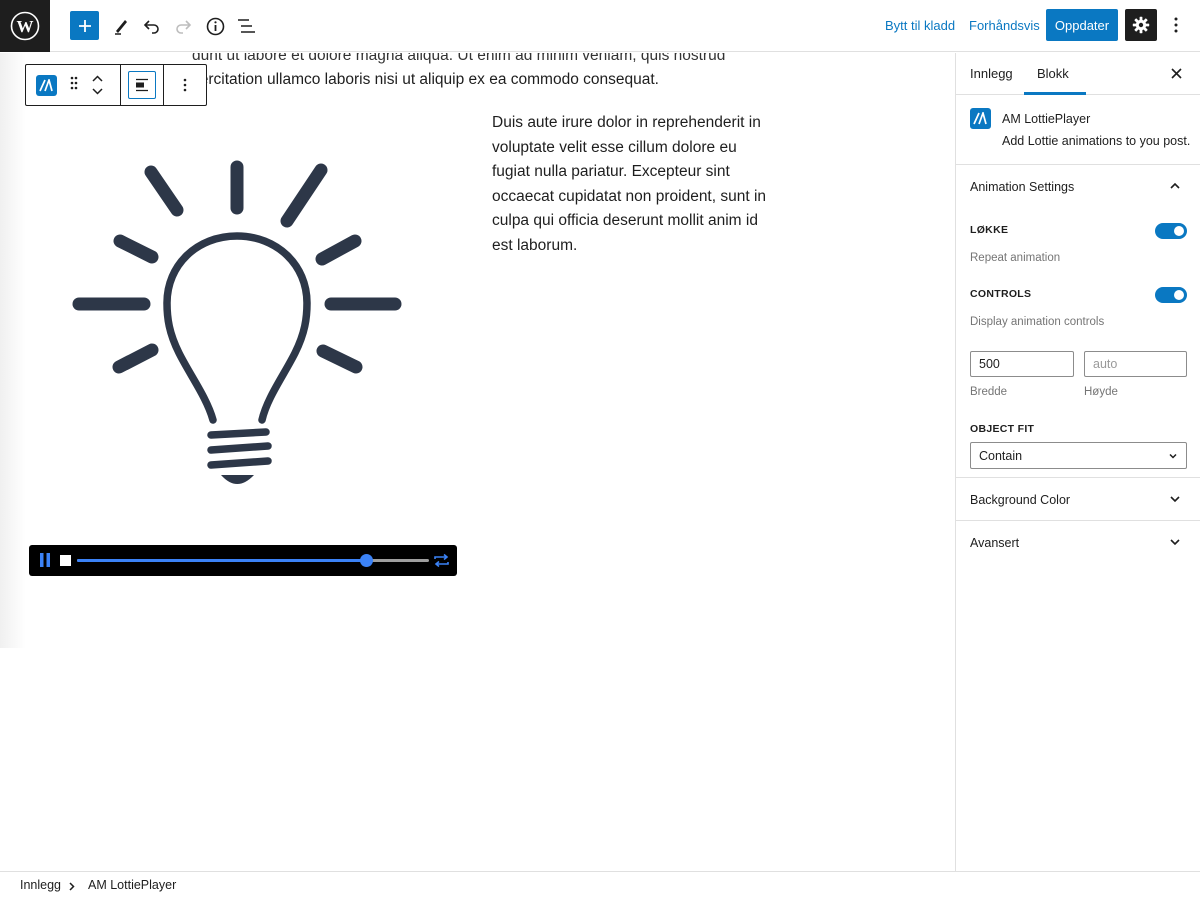 The image size is (1200, 900). I want to click on block-type-button, so click(46, 85).